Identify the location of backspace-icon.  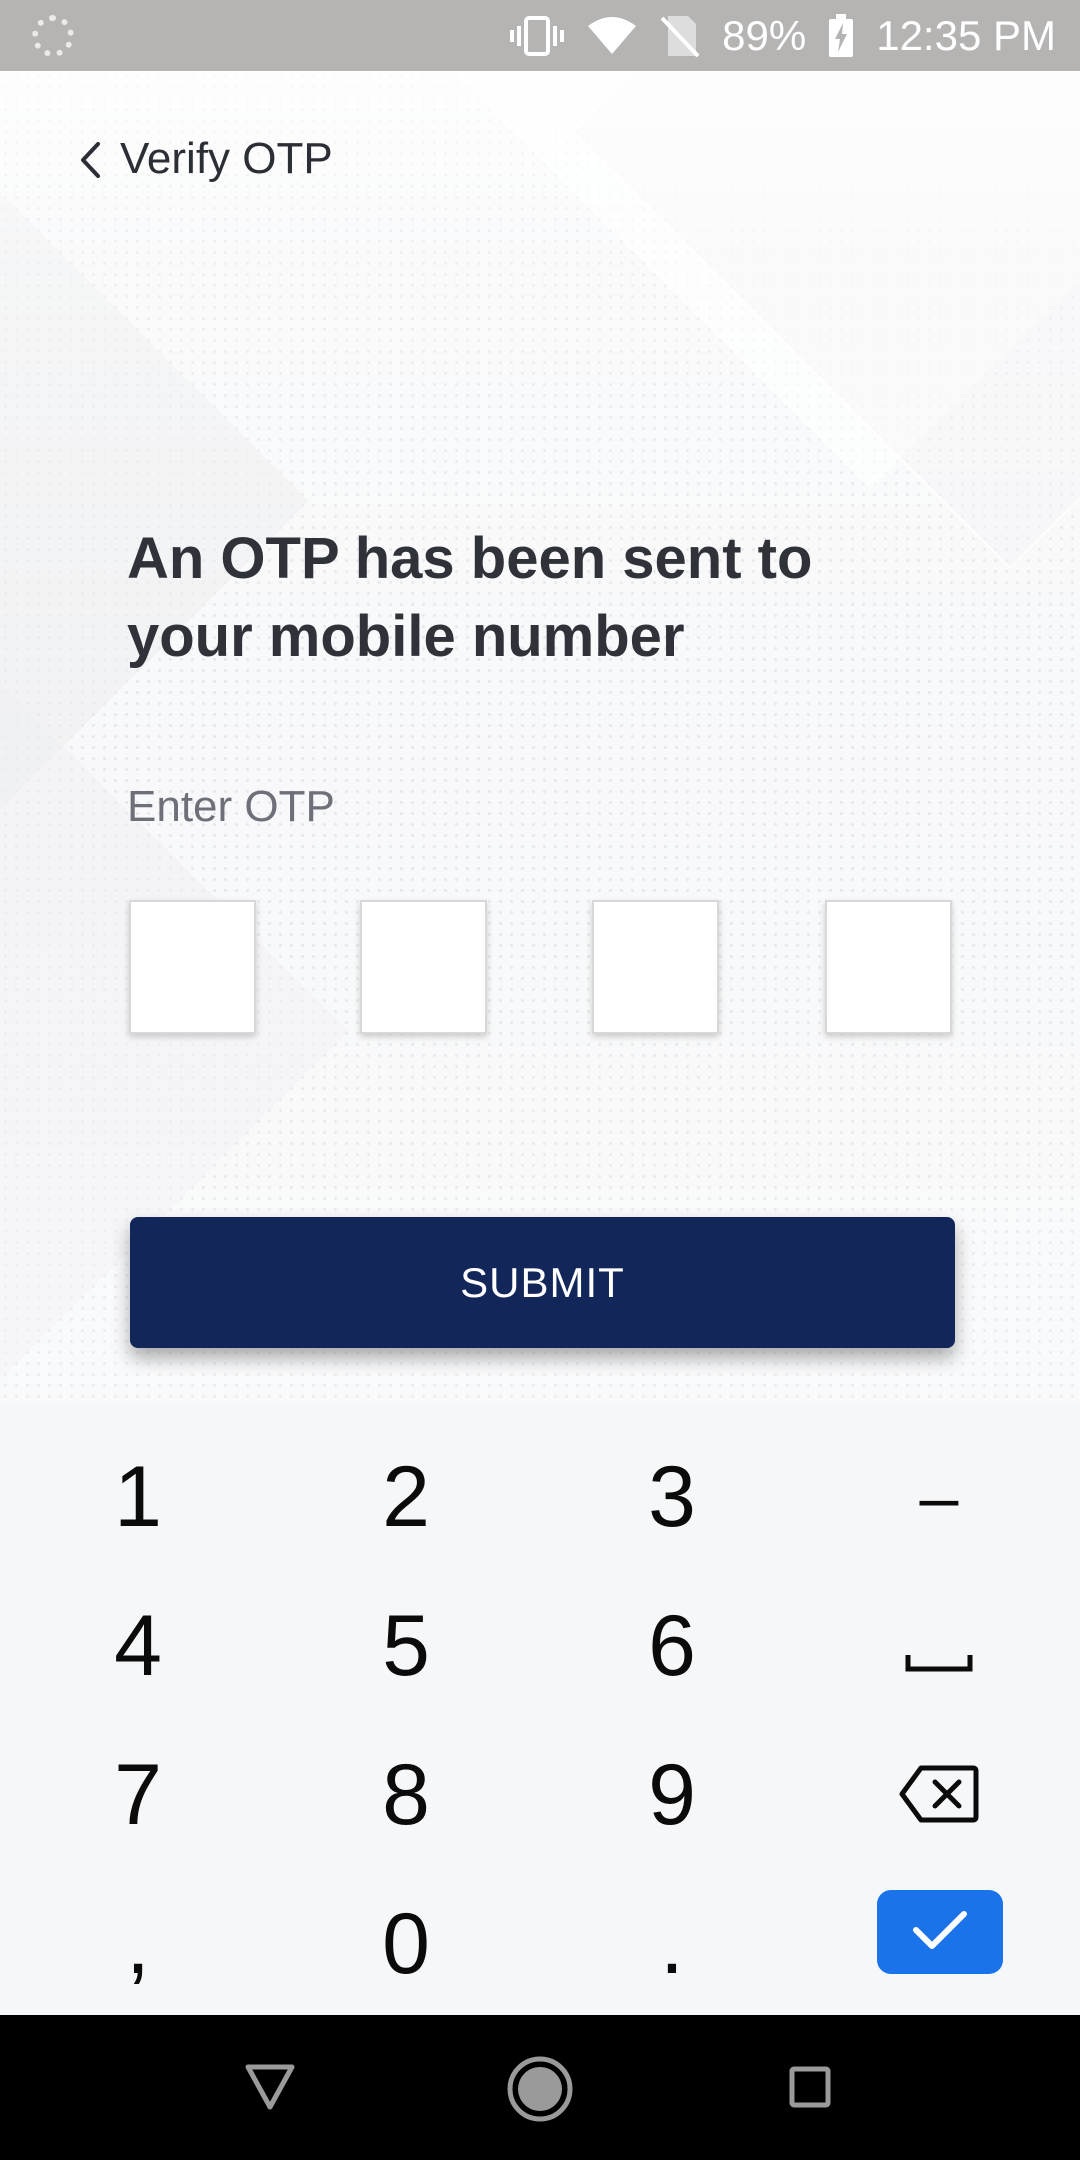
(939, 1795).